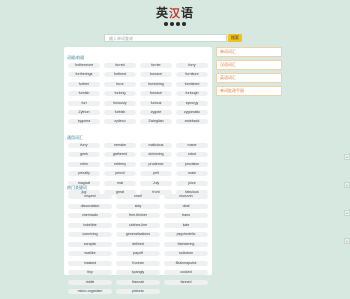  Describe the element at coordinates (90, 263) in the screenshot. I see `word-chip: masked` at that location.